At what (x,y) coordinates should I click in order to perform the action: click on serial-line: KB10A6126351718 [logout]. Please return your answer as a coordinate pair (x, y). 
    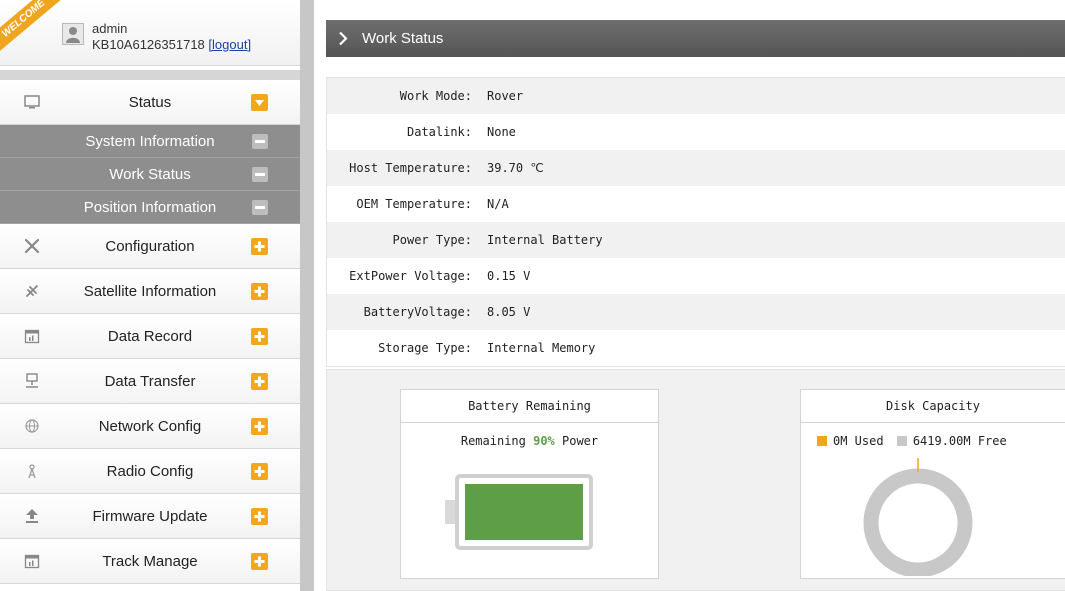
    Looking at the image, I should click on (171, 44).